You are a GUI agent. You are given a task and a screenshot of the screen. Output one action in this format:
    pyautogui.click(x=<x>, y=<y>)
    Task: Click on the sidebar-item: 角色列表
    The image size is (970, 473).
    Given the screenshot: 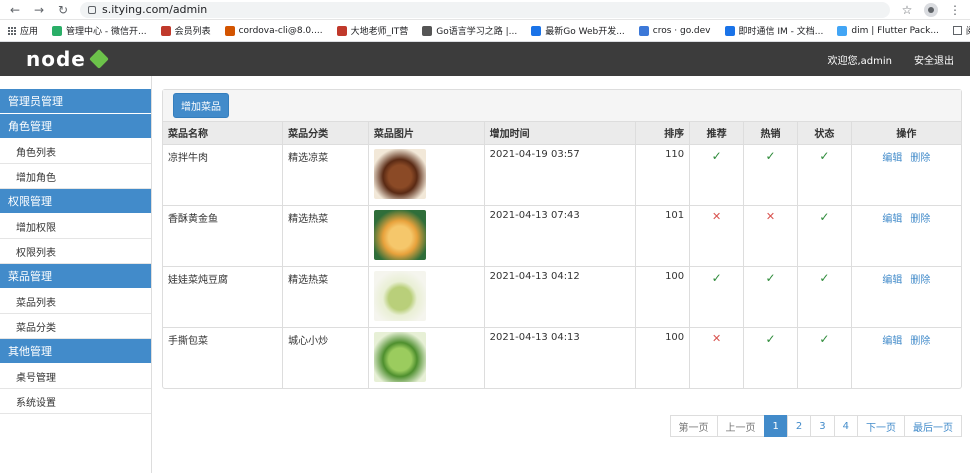 What is the action you would take?
    pyautogui.click(x=75, y=151)
    